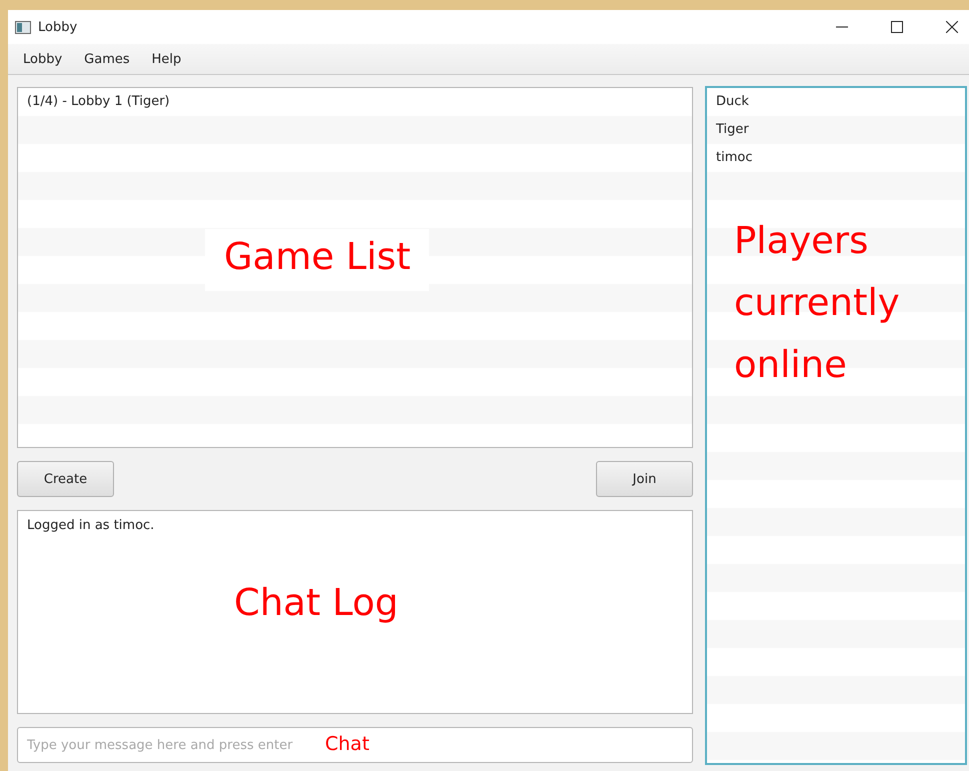  What do you see at coordinates (836, 158) in the screenshot?
I see `player-list-item: timoc` at bounding box center [836, 158].